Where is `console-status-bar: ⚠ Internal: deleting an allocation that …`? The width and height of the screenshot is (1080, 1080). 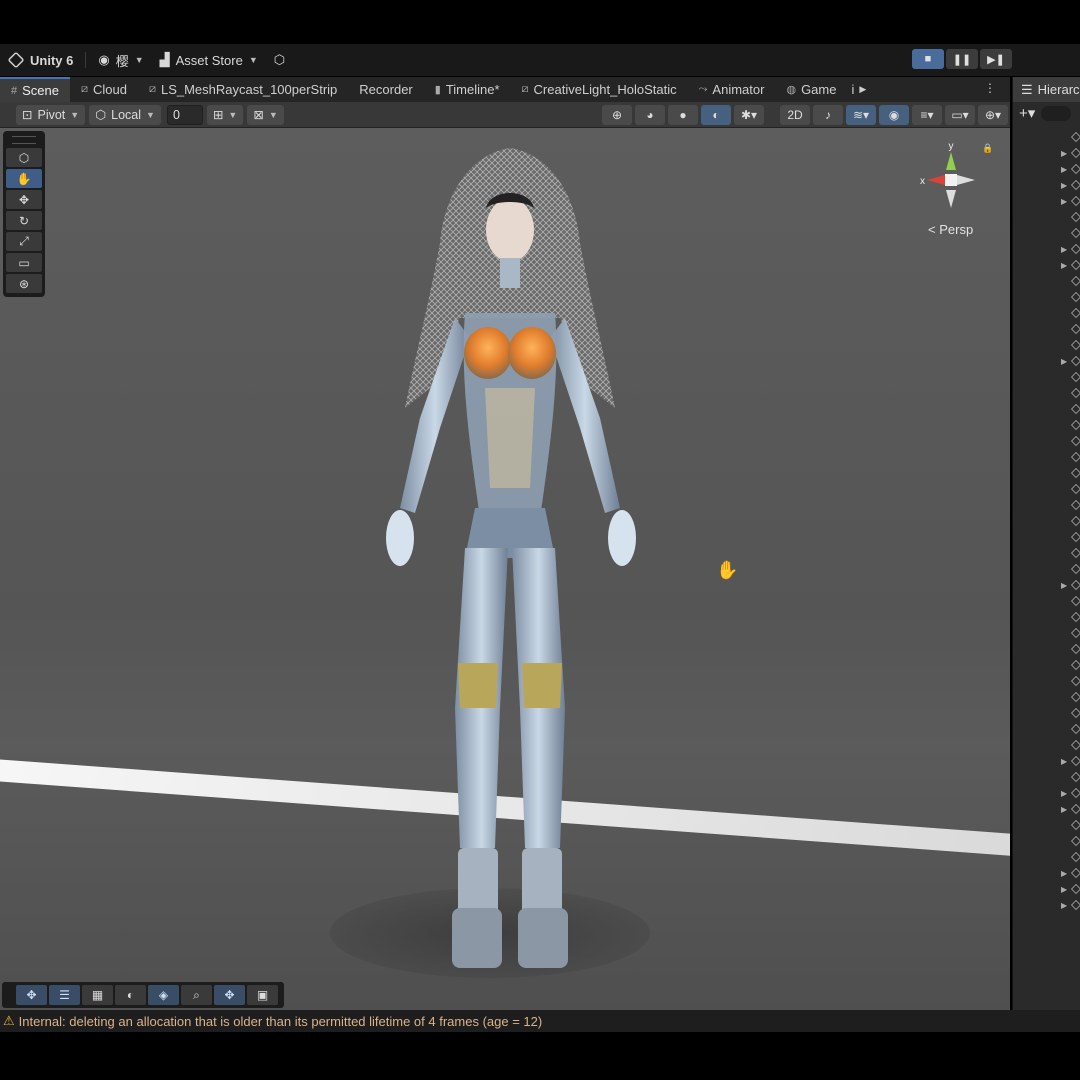 console-status-bar: ⚠ Internal: deleting an allocation that … is located at coordinates (540, 1021).